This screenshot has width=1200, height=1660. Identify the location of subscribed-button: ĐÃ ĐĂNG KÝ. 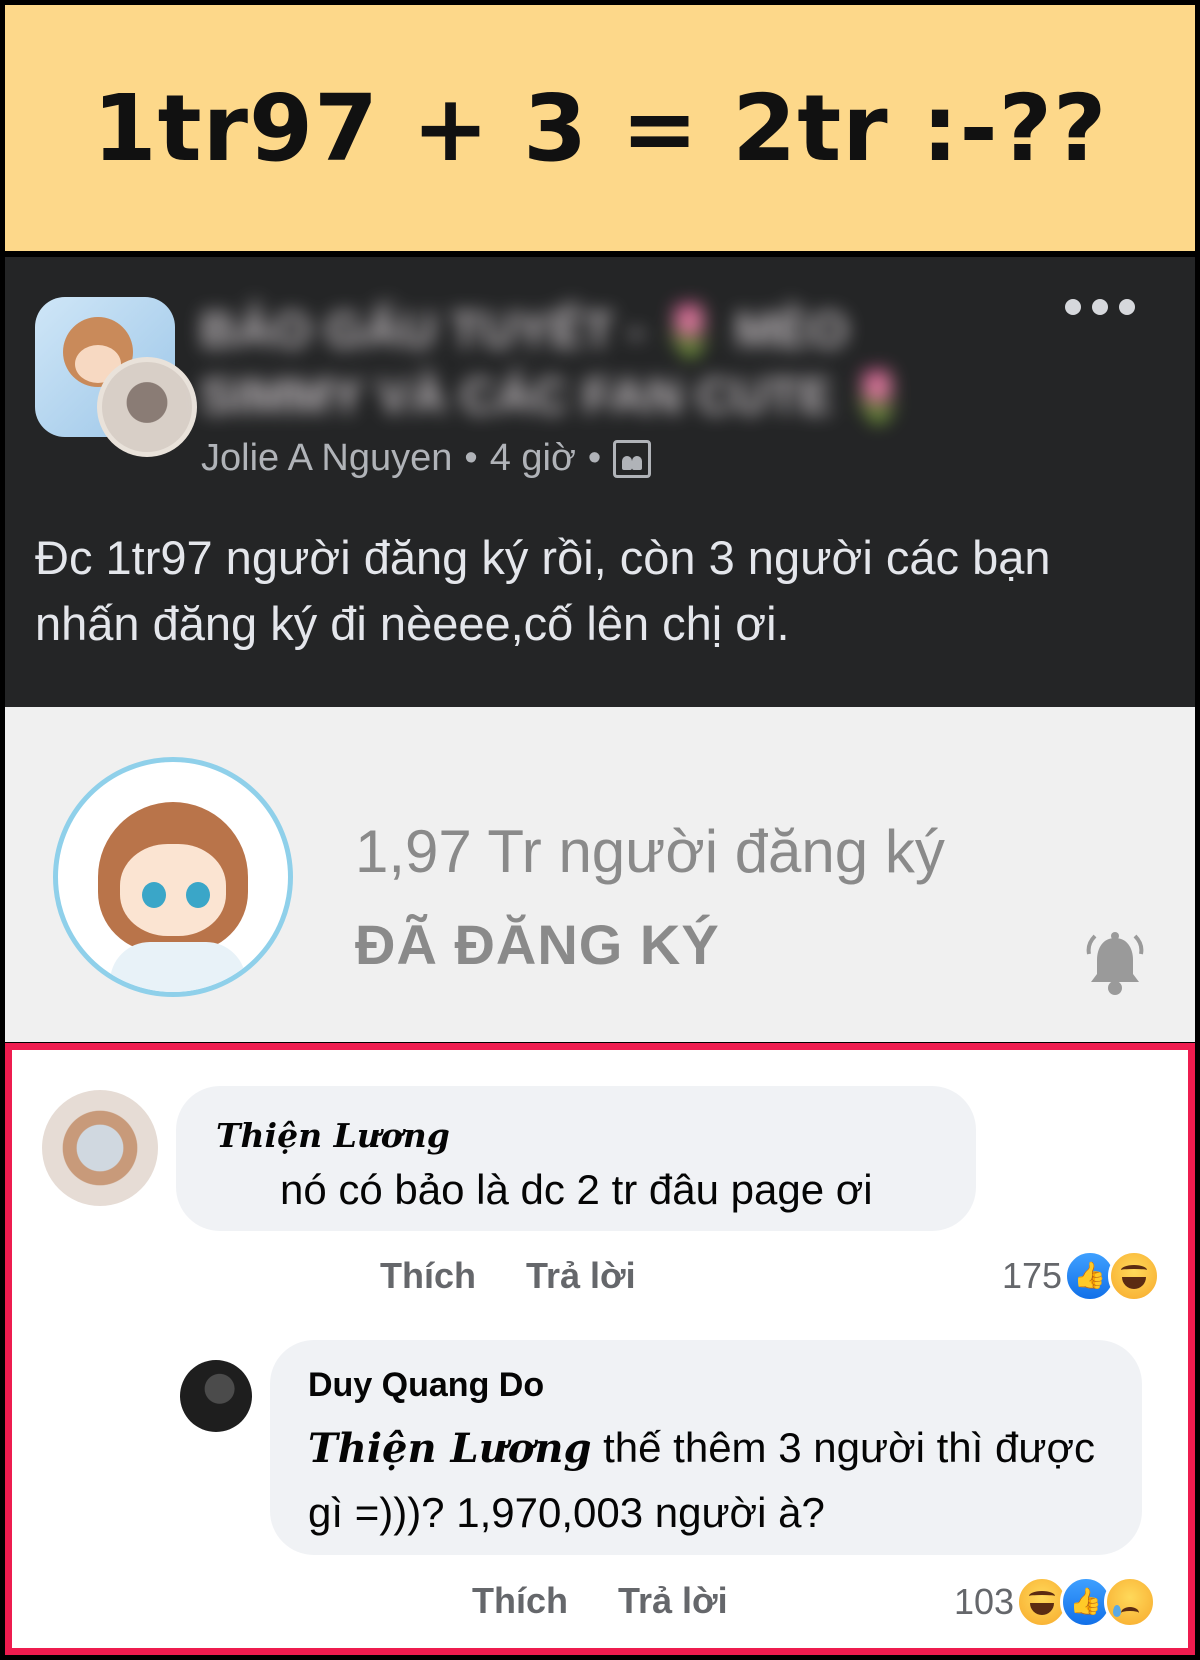
(537, 944).